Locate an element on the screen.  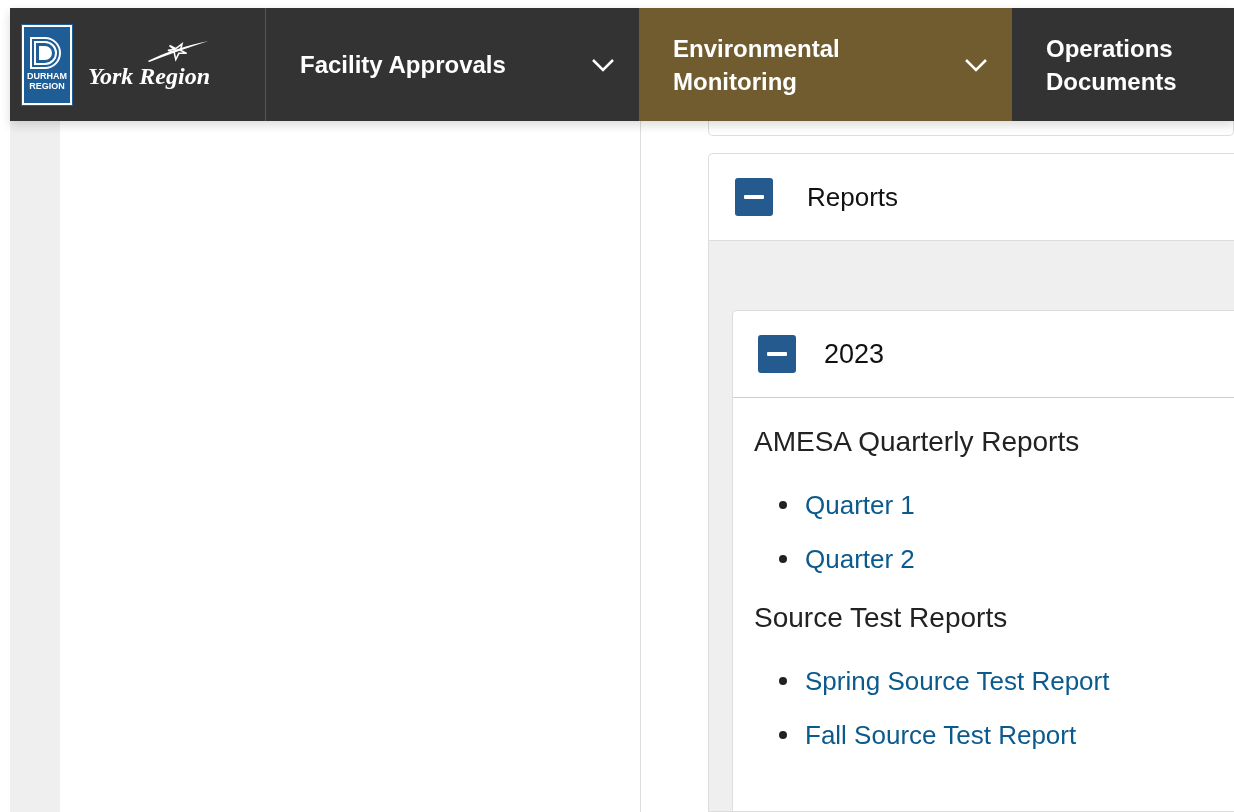
logo-text: York Region is located at coordinates (149, 76).